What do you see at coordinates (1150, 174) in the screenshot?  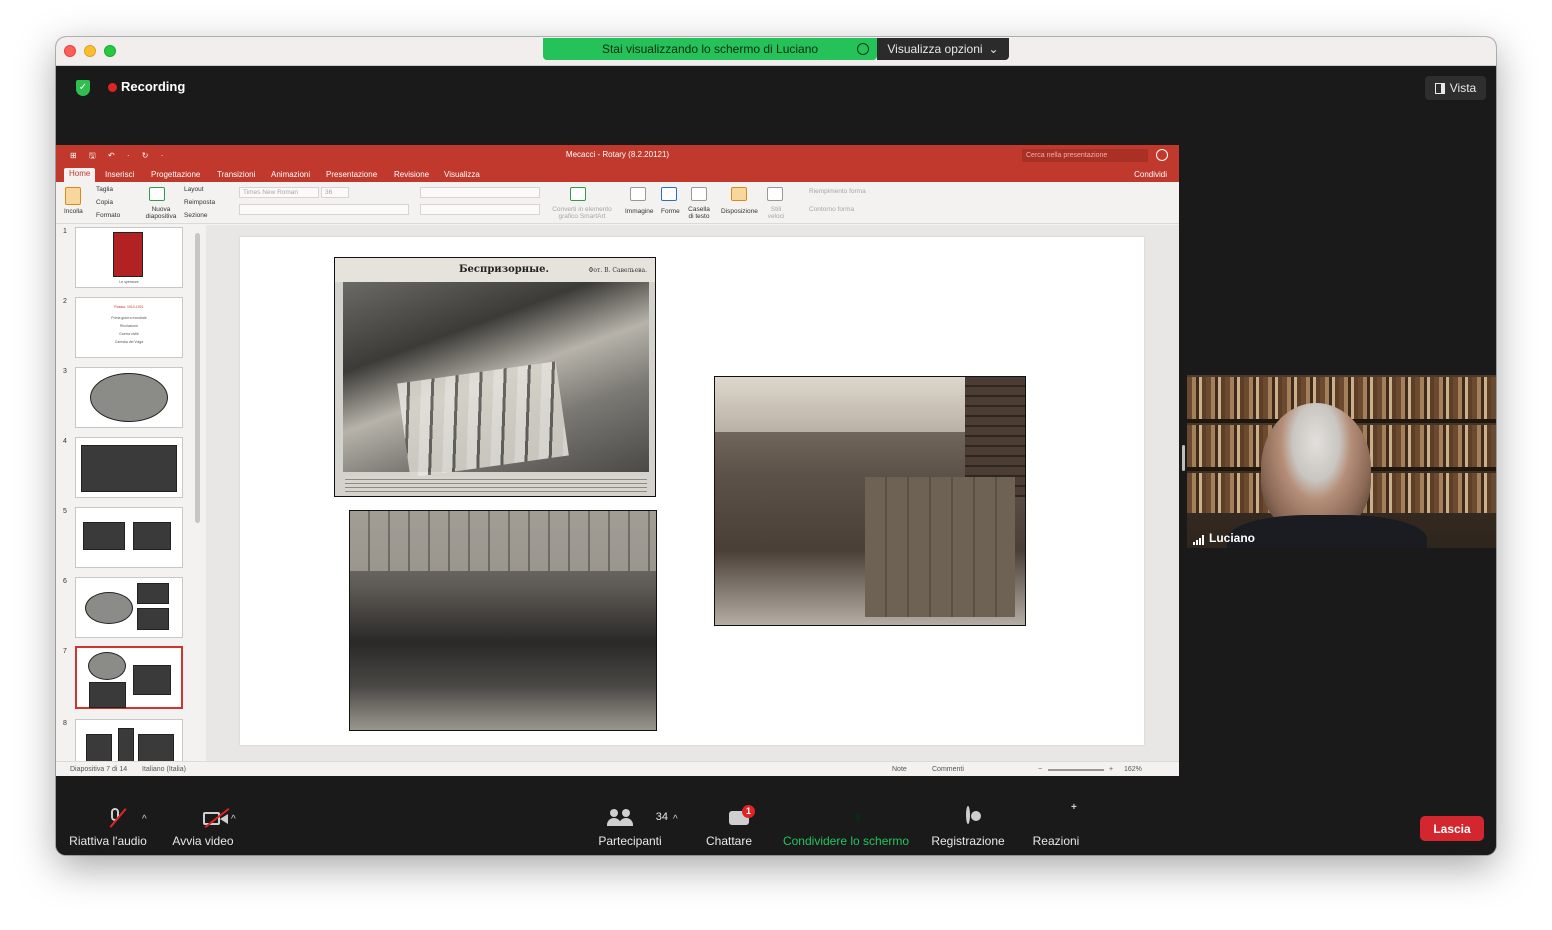 I see `ppt-share-button: Condividi` at bounding box center [1150, 174].